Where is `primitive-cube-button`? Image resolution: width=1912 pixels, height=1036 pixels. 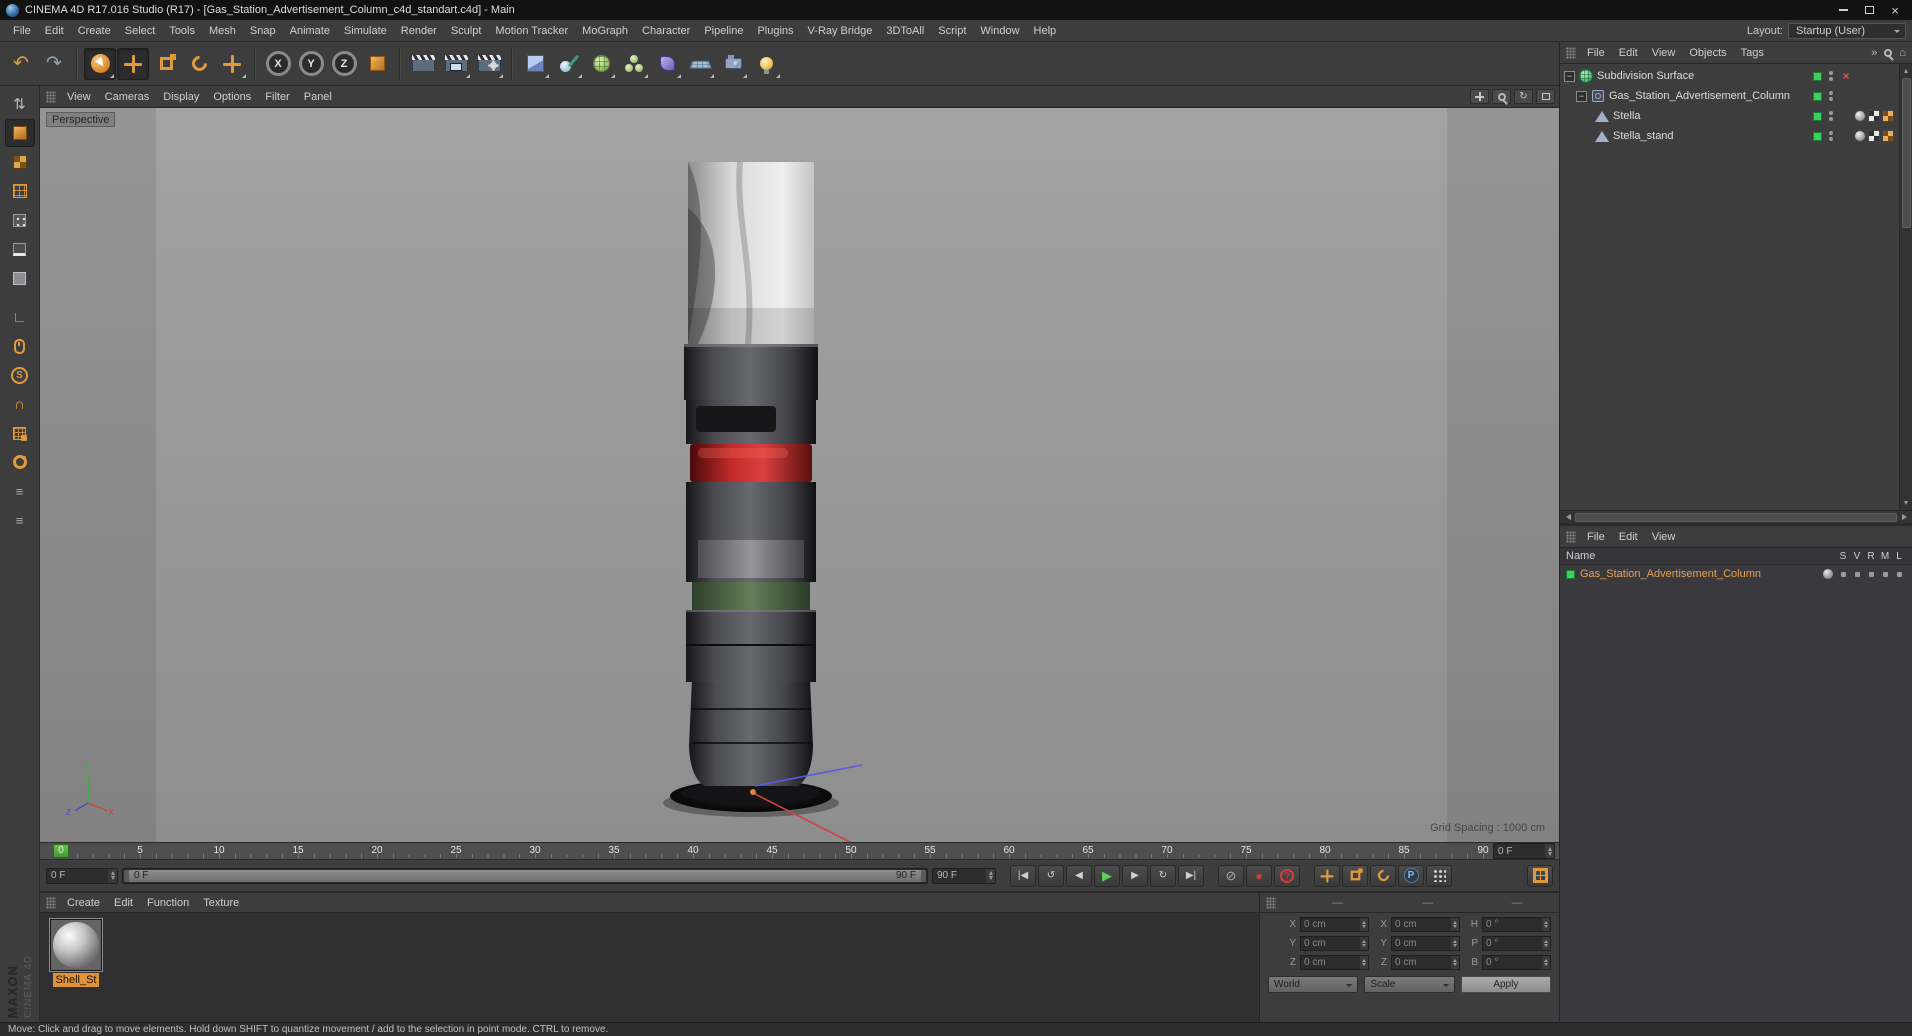
primitive-cube-button is located at coordinates (535, 64).